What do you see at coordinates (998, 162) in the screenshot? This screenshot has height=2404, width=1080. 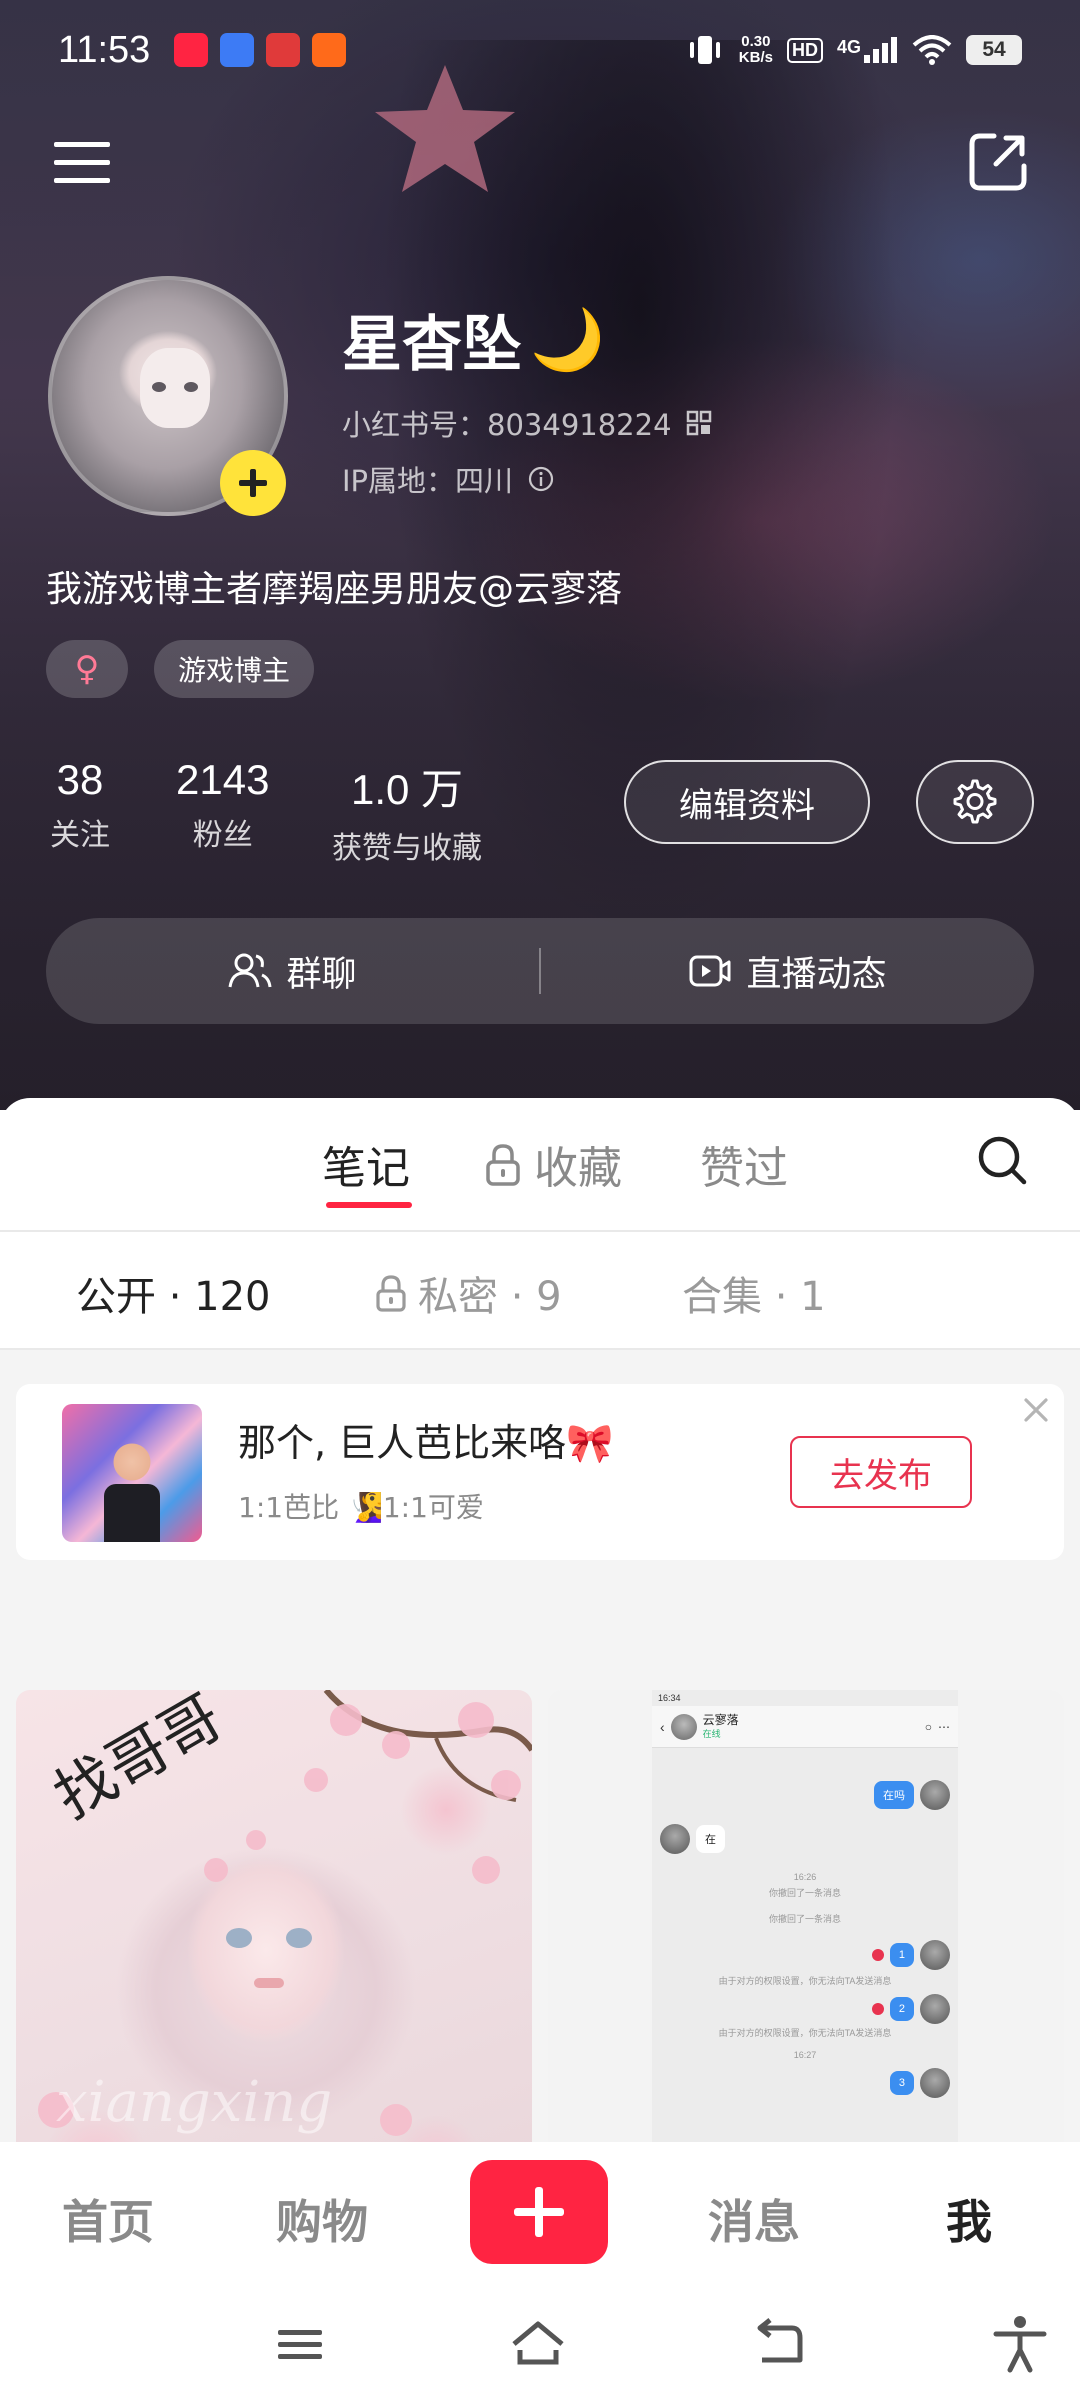 I see `share-icon` at bounding box center [998, 162].